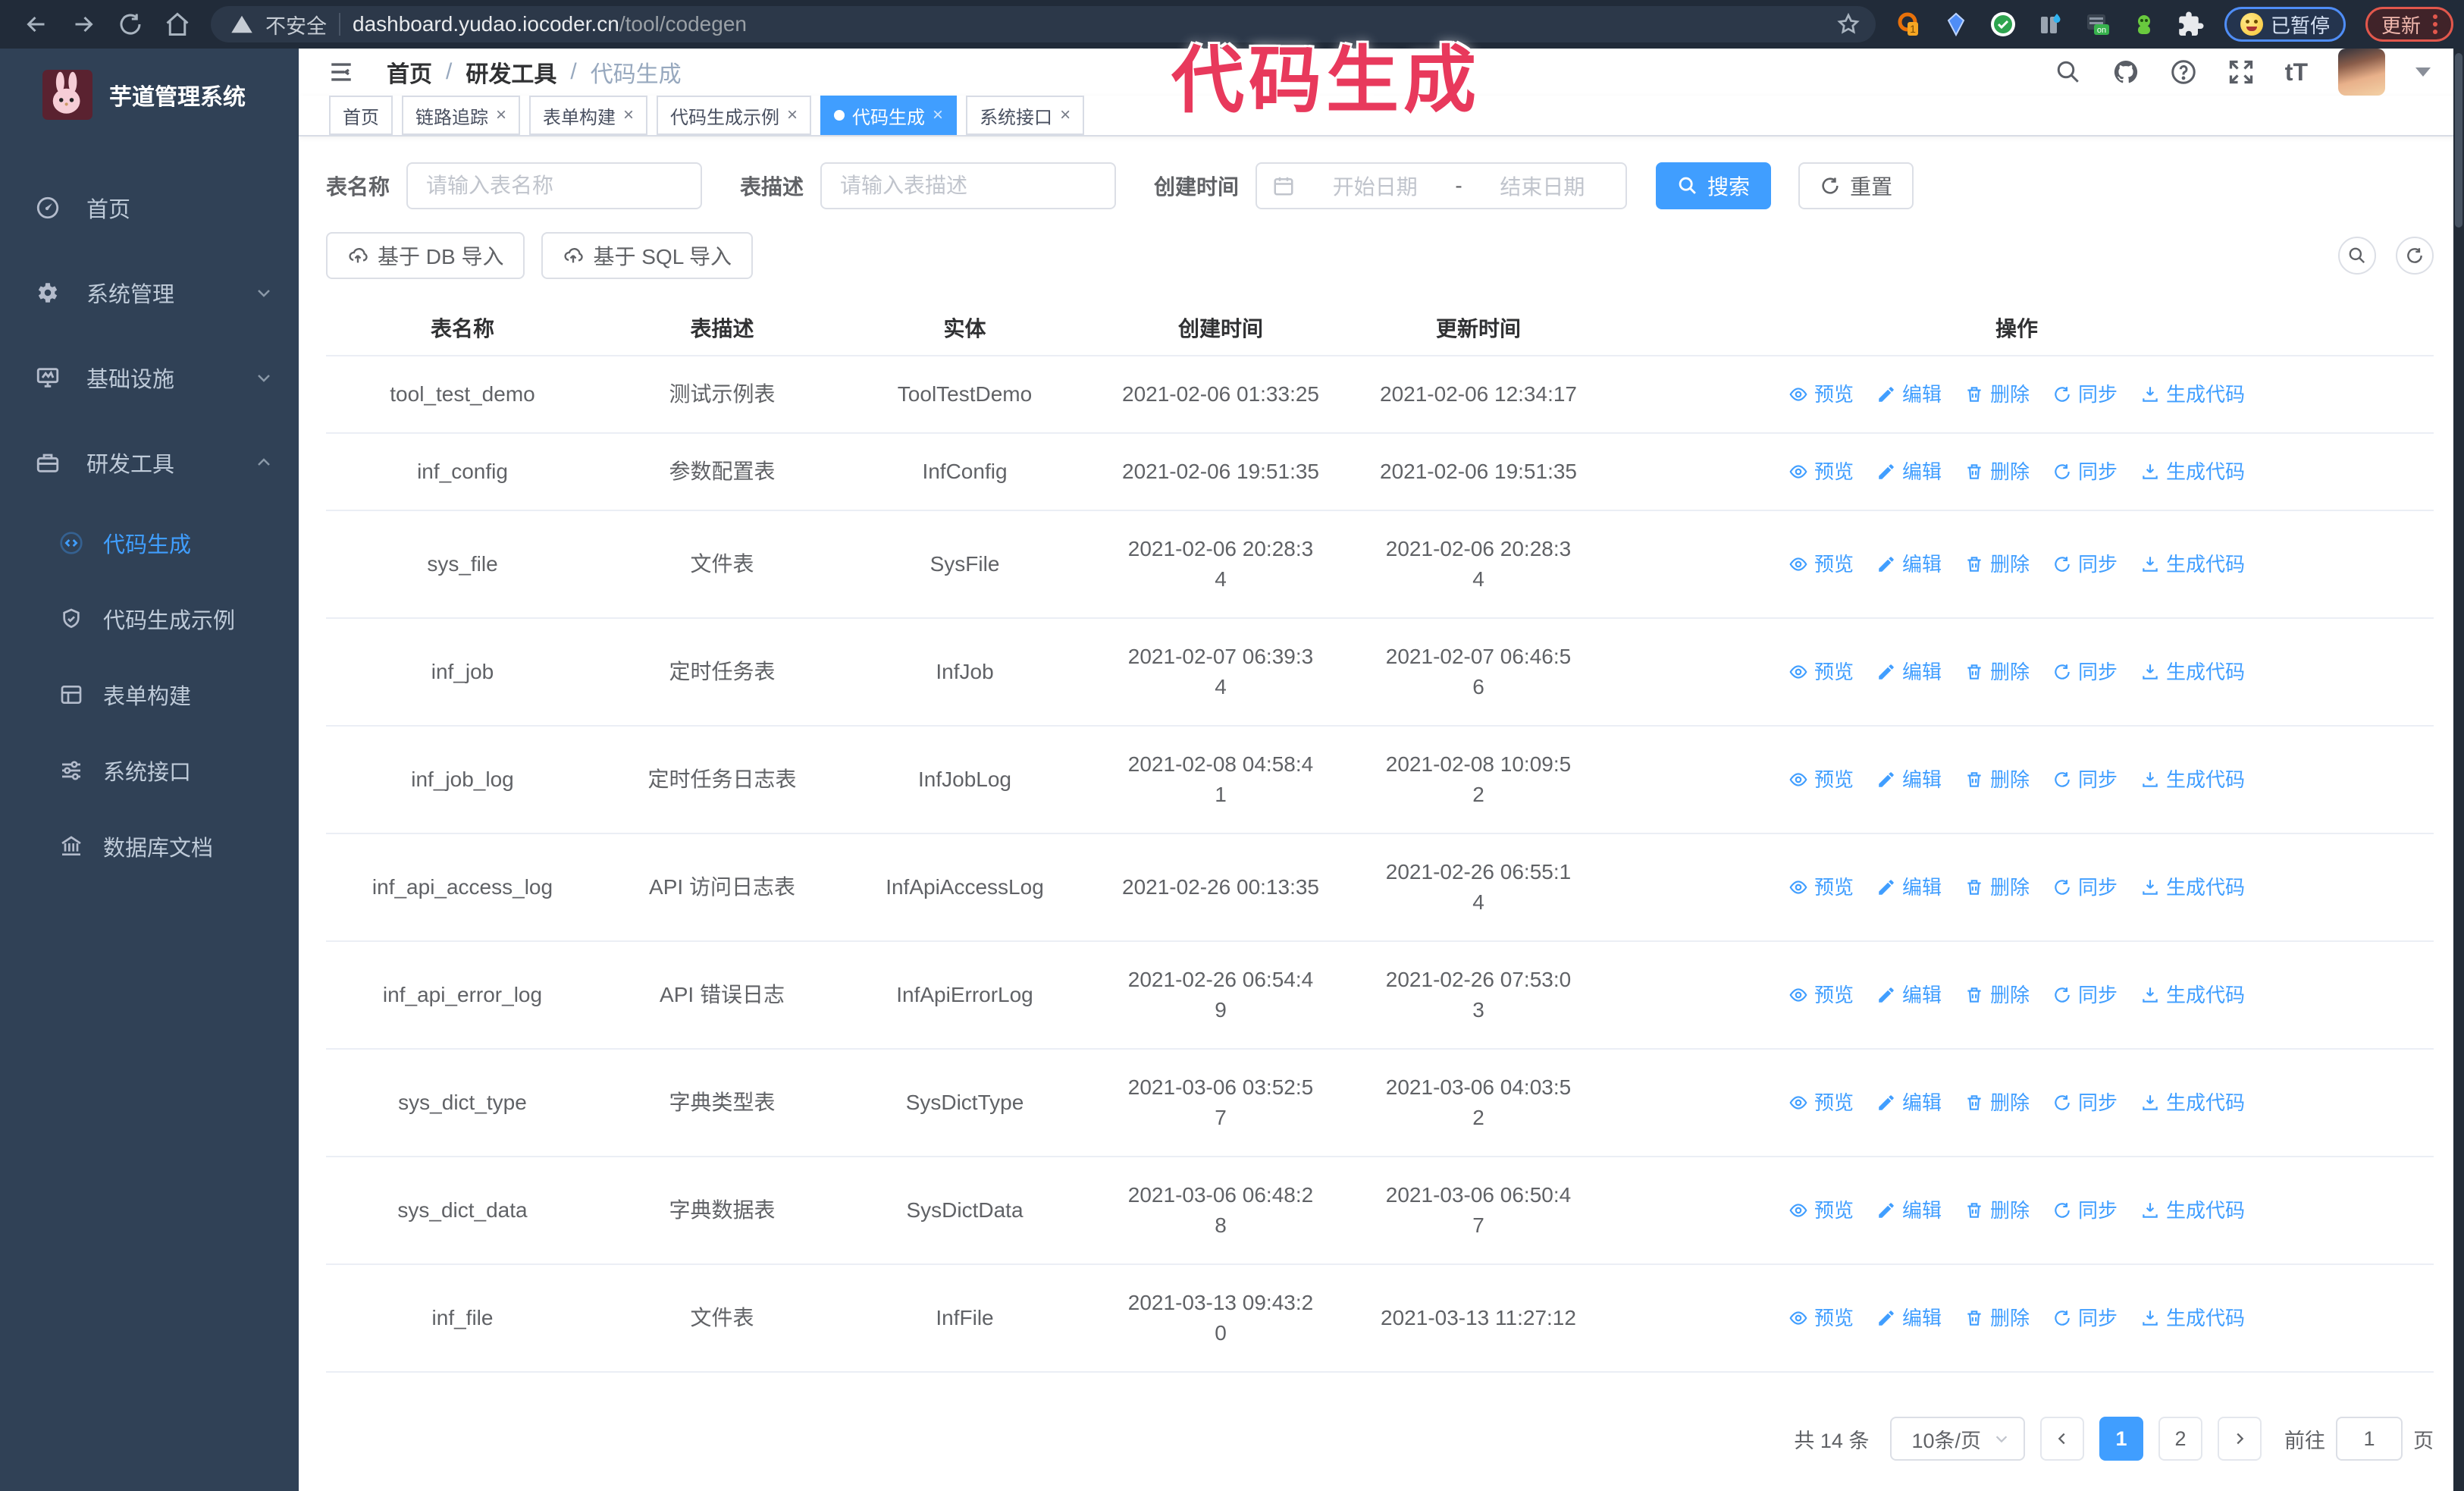 The height and width of the screenshot is (1491, 2464). What do you see at coordinates (150, 846) in the screenshot?
I see `sidebar-item-db-doc: 数据库文档` at bounding box center [150, 846].